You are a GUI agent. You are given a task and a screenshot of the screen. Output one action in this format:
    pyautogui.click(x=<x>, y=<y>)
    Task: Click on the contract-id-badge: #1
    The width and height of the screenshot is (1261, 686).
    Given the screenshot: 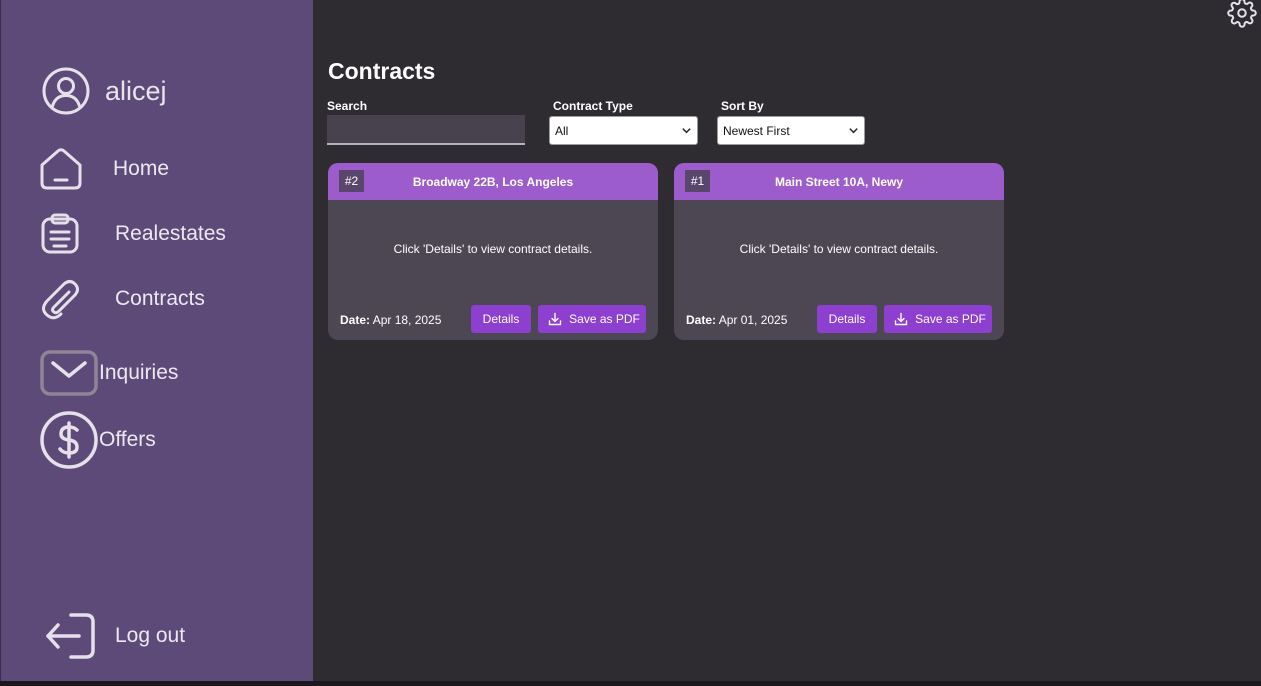 What is the action you would take?
    pyautogui.click(x=697, y=181)
    